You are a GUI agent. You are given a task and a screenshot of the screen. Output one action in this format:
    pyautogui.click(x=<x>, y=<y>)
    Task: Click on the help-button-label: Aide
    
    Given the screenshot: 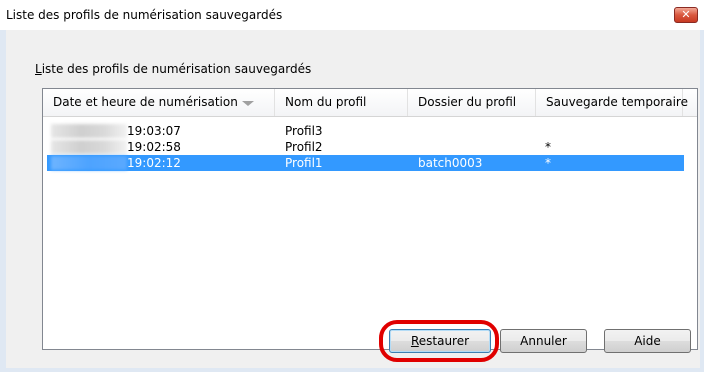 What is the action you would take?
    pyautogui.click(x=647, y=341)
    